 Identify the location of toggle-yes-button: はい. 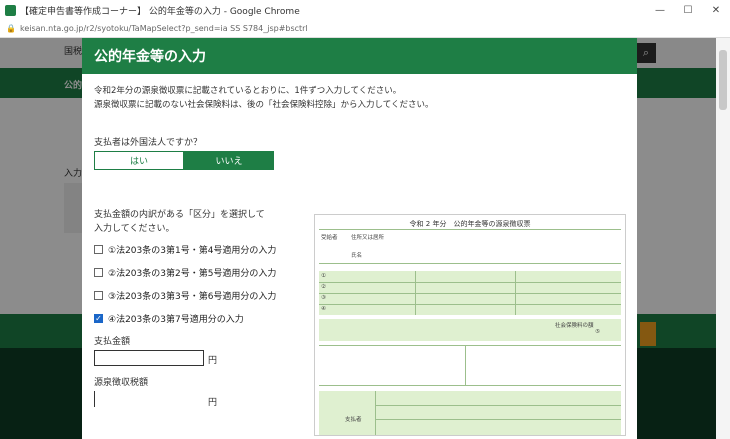
(139, 160).